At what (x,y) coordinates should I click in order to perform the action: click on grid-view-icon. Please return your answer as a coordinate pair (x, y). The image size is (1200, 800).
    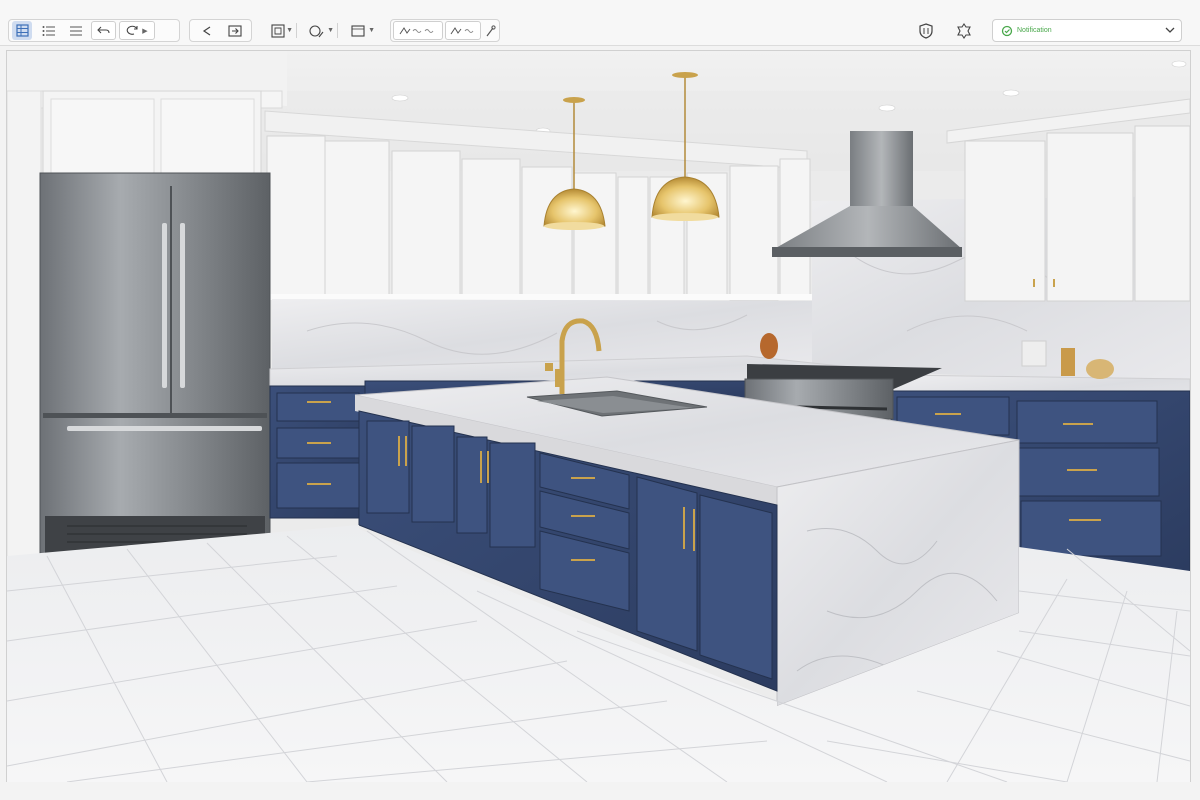
    Looking at the image, I should click on (22, 30).